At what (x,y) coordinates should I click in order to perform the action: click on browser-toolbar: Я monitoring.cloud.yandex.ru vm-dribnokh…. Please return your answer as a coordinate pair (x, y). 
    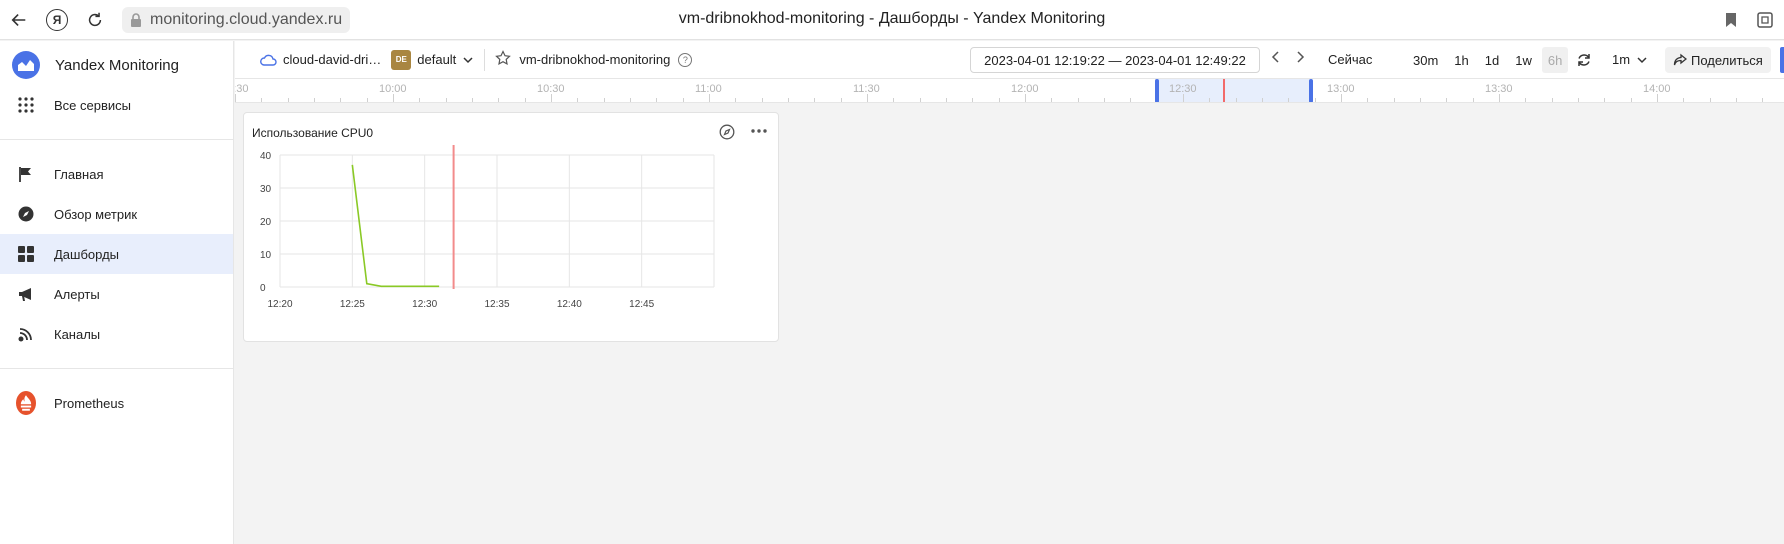
    Looking at the image, I should click on (892, 20).